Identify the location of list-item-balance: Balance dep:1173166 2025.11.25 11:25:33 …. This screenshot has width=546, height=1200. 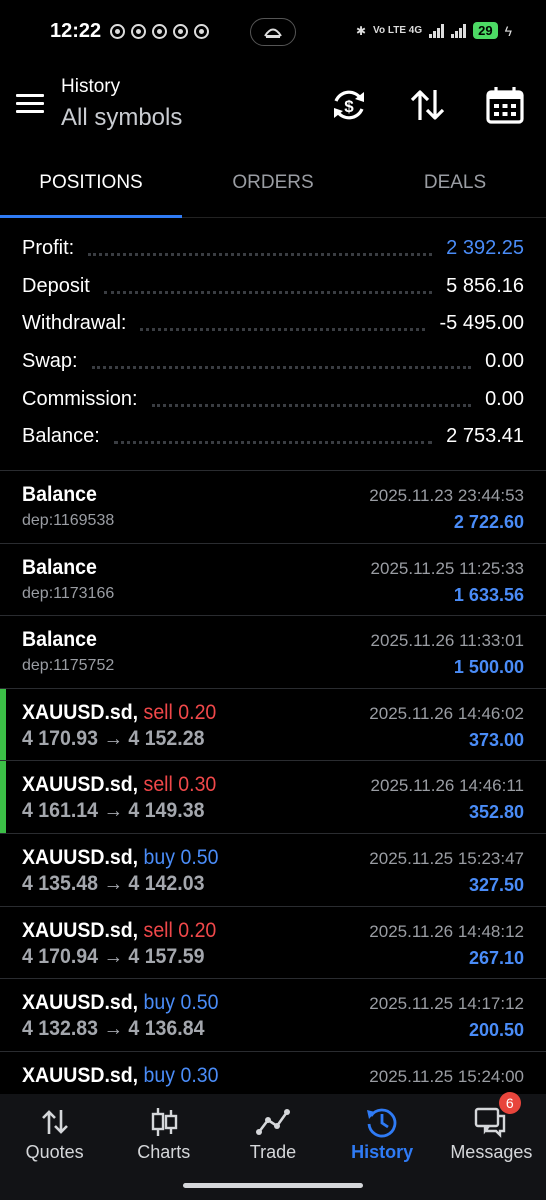
(273, 580).